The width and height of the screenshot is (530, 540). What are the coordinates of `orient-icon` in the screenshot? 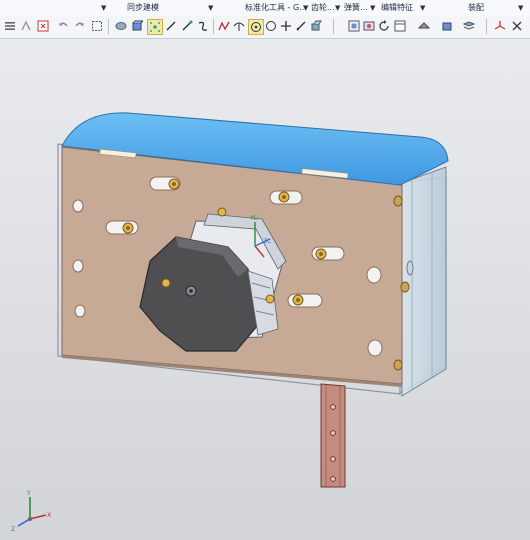 It's located at (316, 26).